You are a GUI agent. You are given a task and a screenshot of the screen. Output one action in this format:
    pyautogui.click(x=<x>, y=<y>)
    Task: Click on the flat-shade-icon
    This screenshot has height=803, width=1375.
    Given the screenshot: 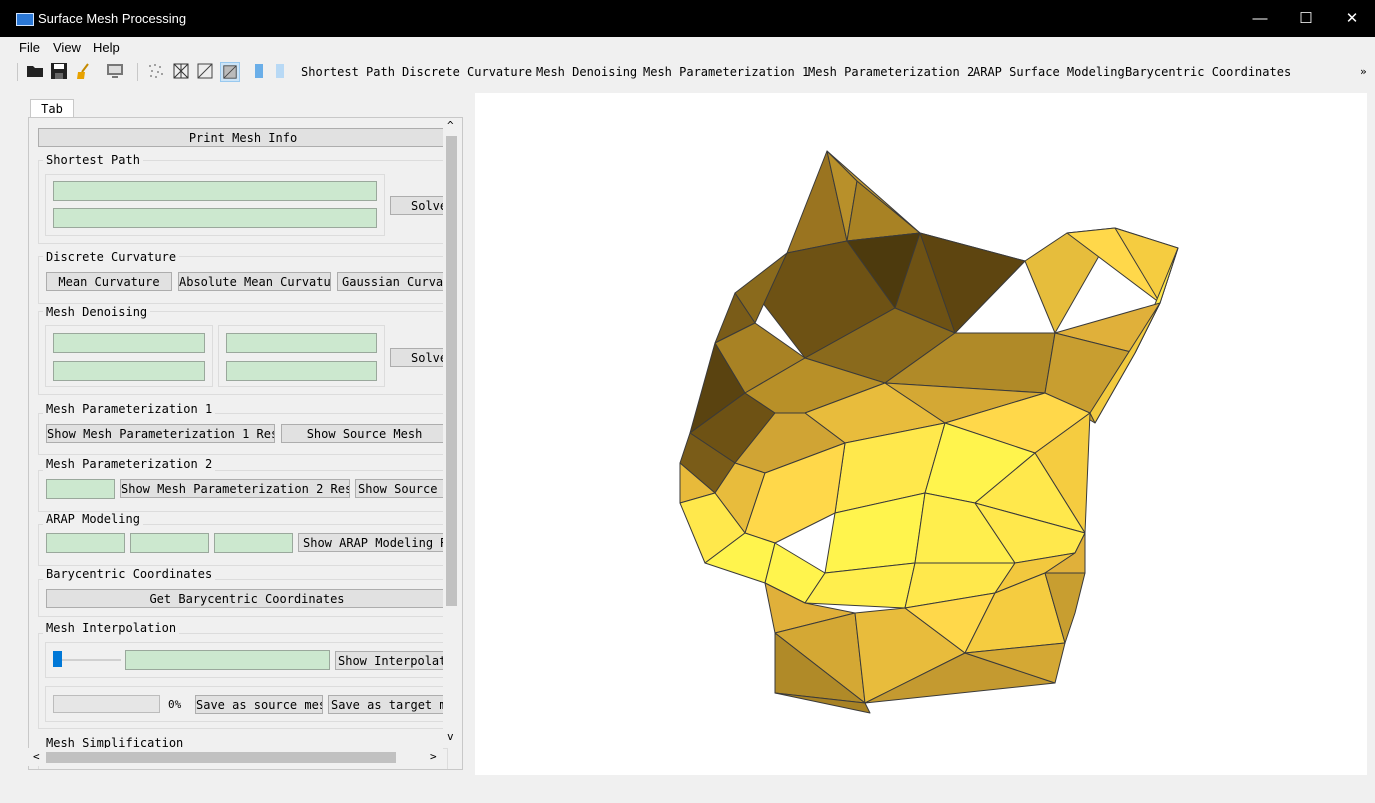 What is the action you would take?
    pyautogui.click(x=205, y=71)
    